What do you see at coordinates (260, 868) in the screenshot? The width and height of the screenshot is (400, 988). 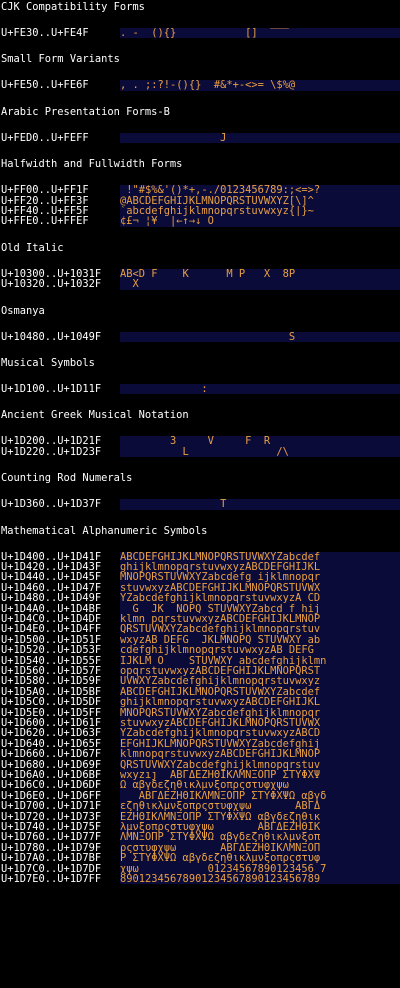 I see `glyph-strip: χψω 01234567890123456 7` at bounding box center [260, 868].